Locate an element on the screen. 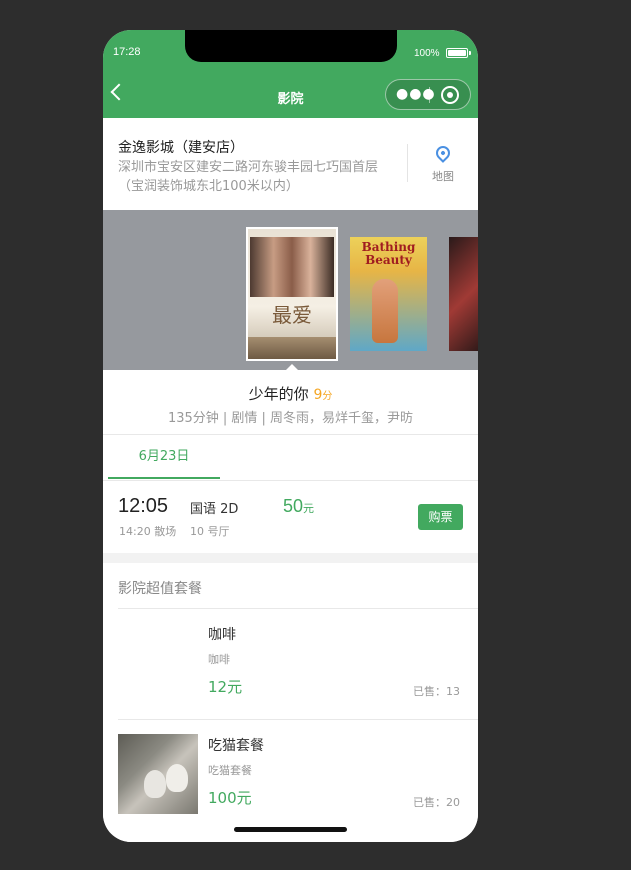 This screenshot has height=870, width=631. mini-program-capsule: ●●● is located at coordinates (428, 94).